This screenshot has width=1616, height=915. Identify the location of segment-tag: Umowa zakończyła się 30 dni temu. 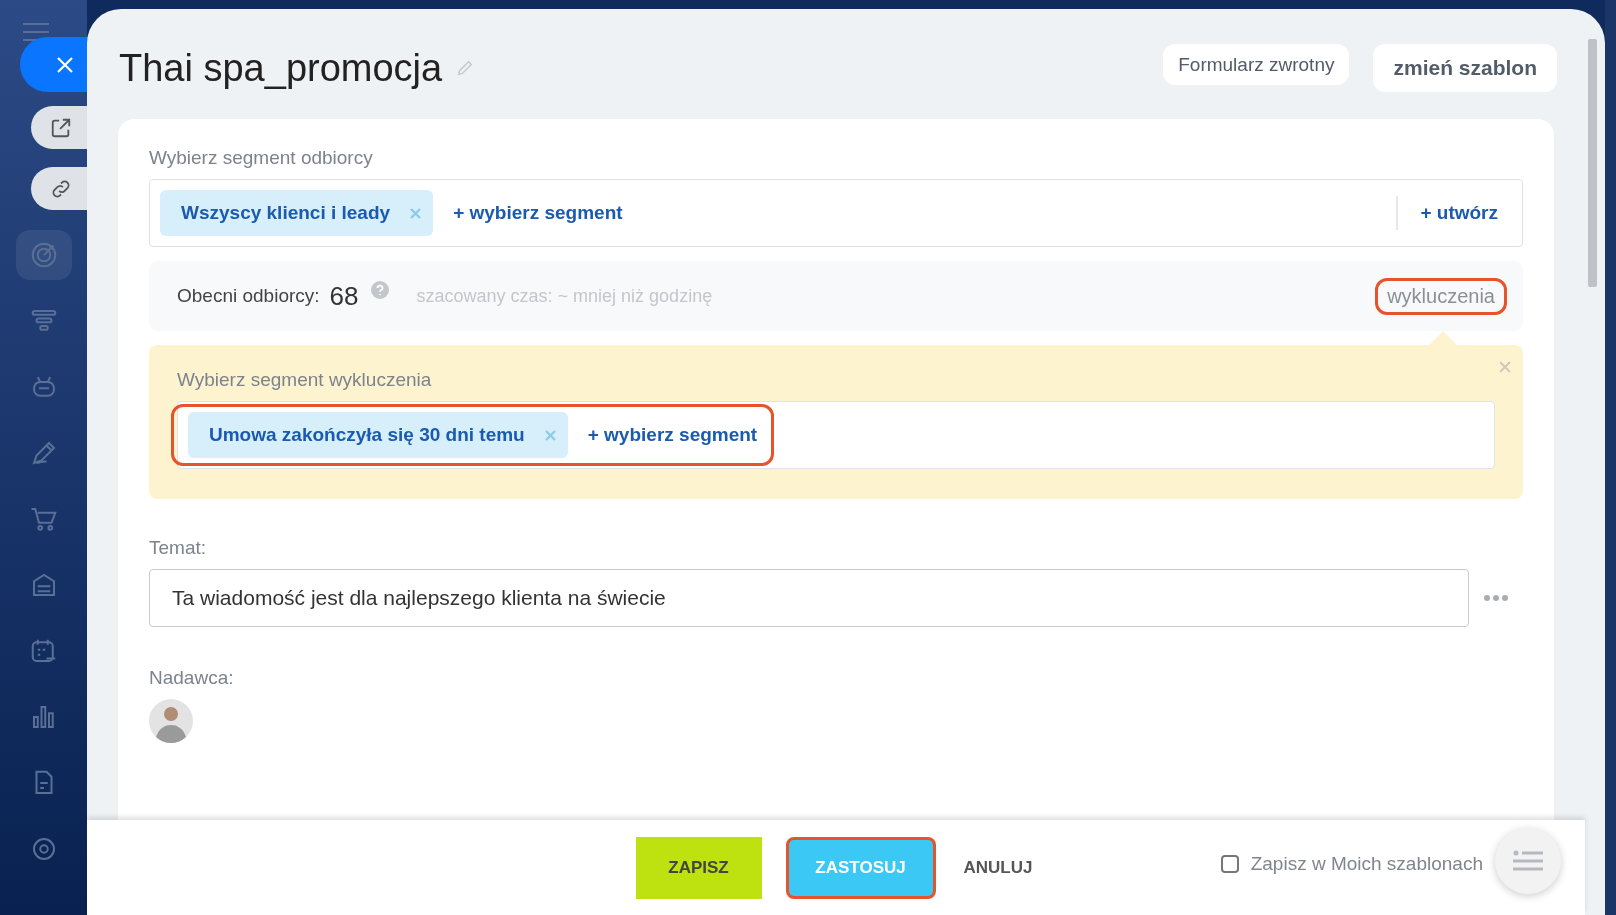
(378, 435).